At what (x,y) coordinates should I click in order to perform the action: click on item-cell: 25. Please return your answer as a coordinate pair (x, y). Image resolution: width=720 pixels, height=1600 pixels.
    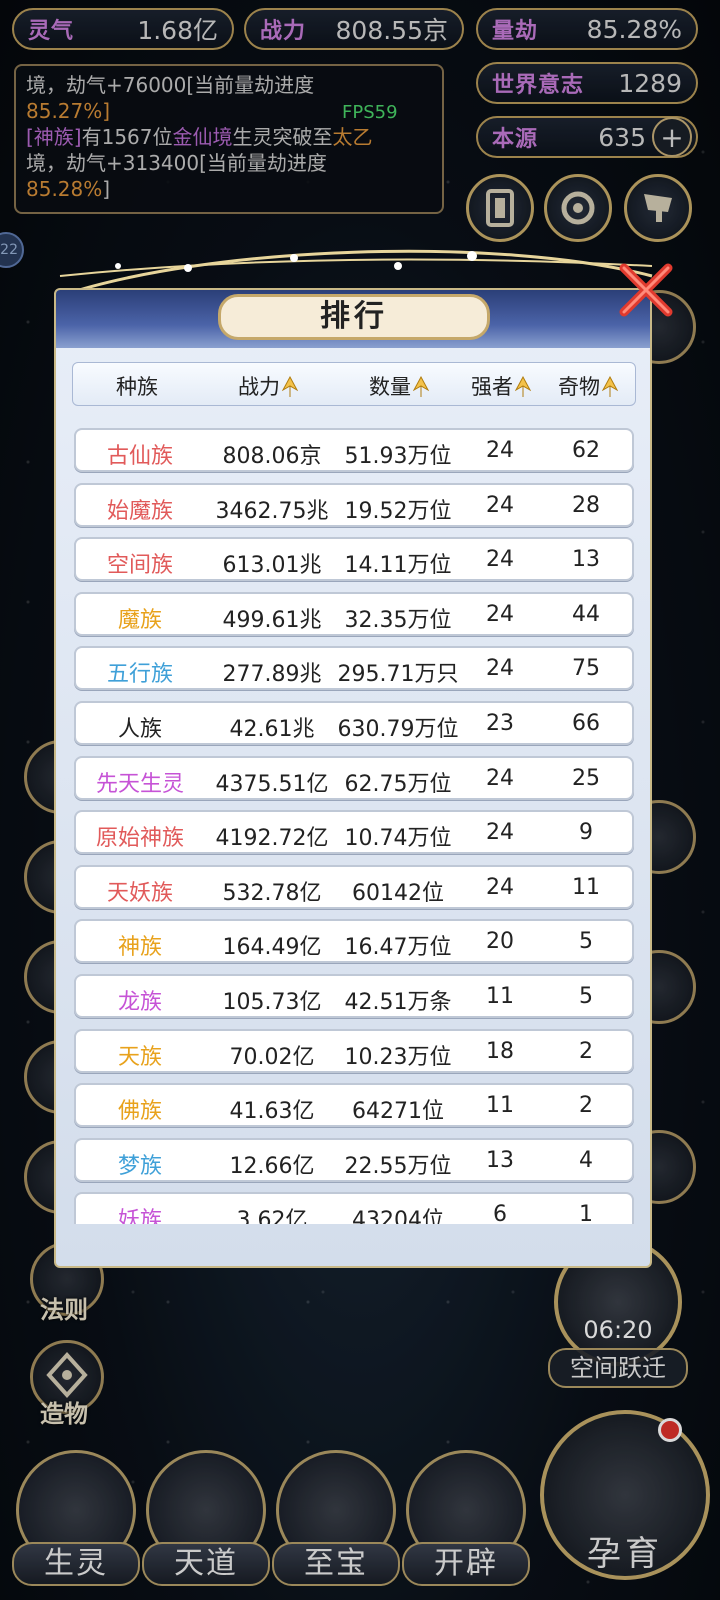
    Looking at the image, I should click on (586, 778).